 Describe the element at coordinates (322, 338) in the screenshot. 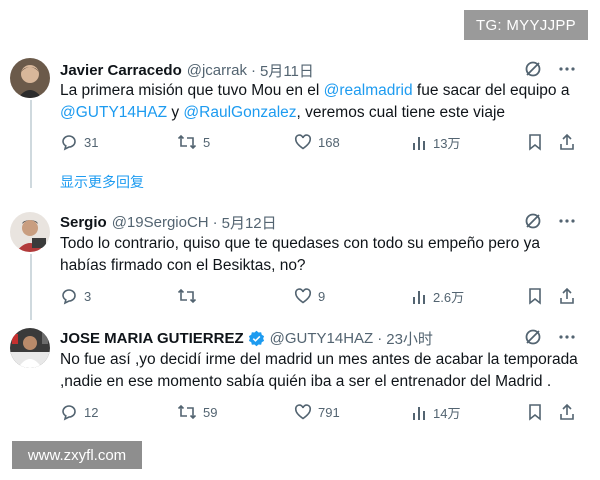

I see `author-handle: @GUTY14HAZ` at that location.